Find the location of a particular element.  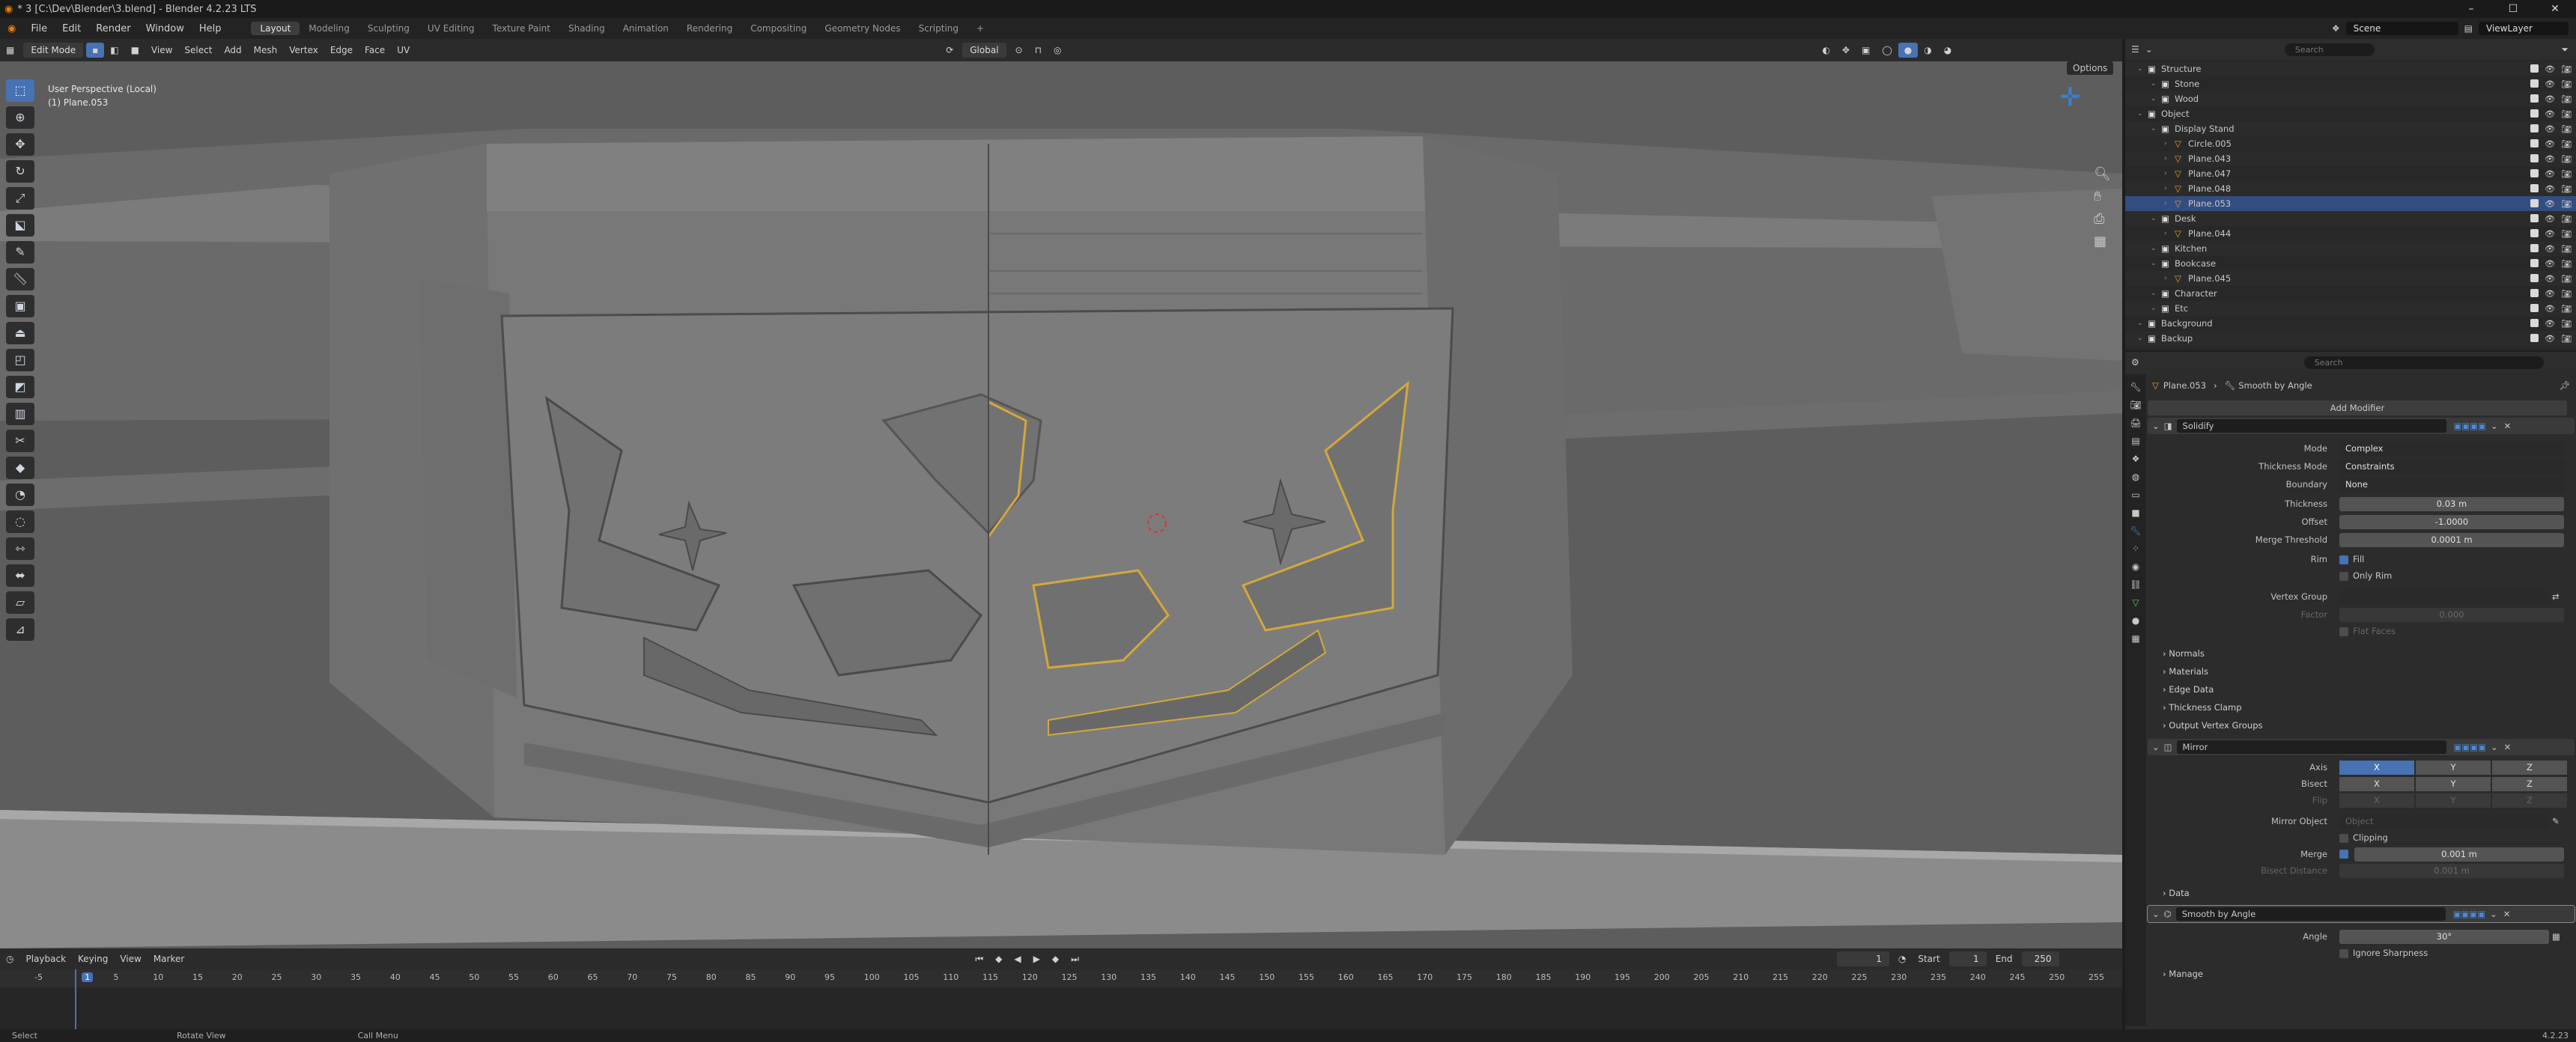

scene-tab-icon: ❖ is located at coordinates (2136, 459).